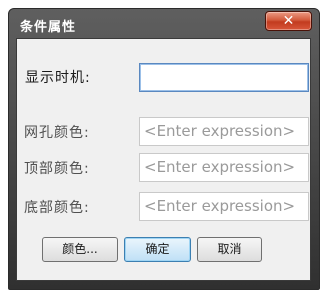 The image size is (335, 296). I want to click on dialog-title: 条件属性, so click(48, 27).